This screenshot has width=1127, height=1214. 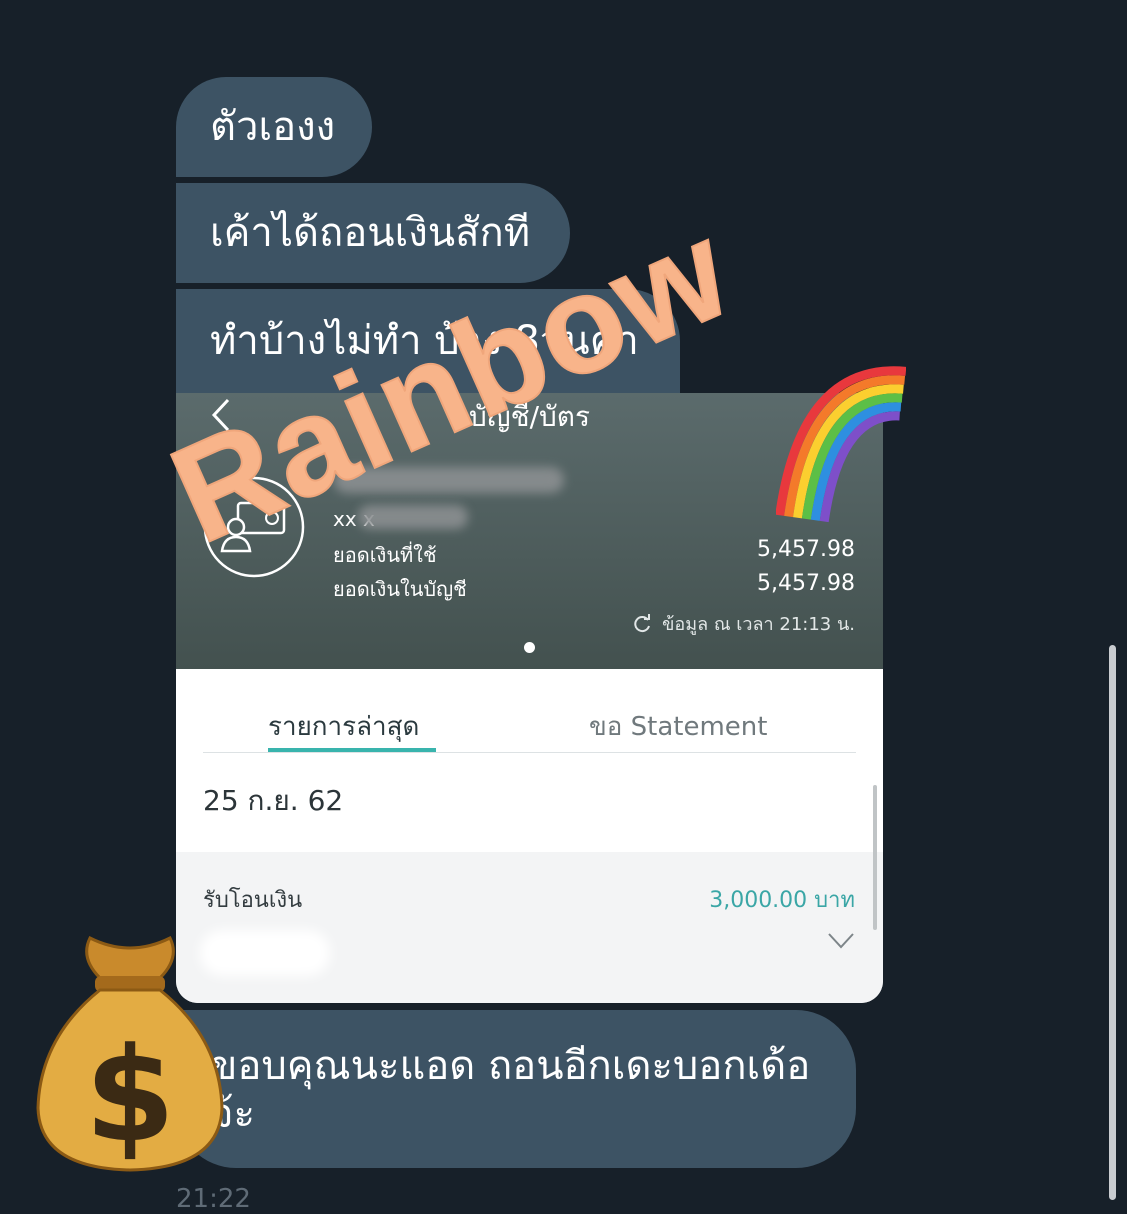 I want to click on money-bag-emoji-icon: $, so click(x=130, y=1053).